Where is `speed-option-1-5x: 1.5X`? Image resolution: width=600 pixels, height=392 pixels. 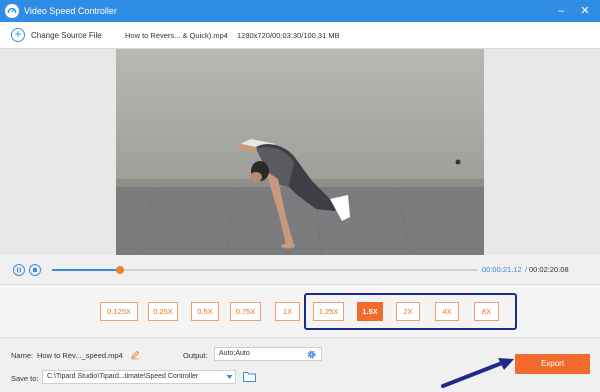 speed-option-1-5x: 1.5X is located at coordinates (370, 311).